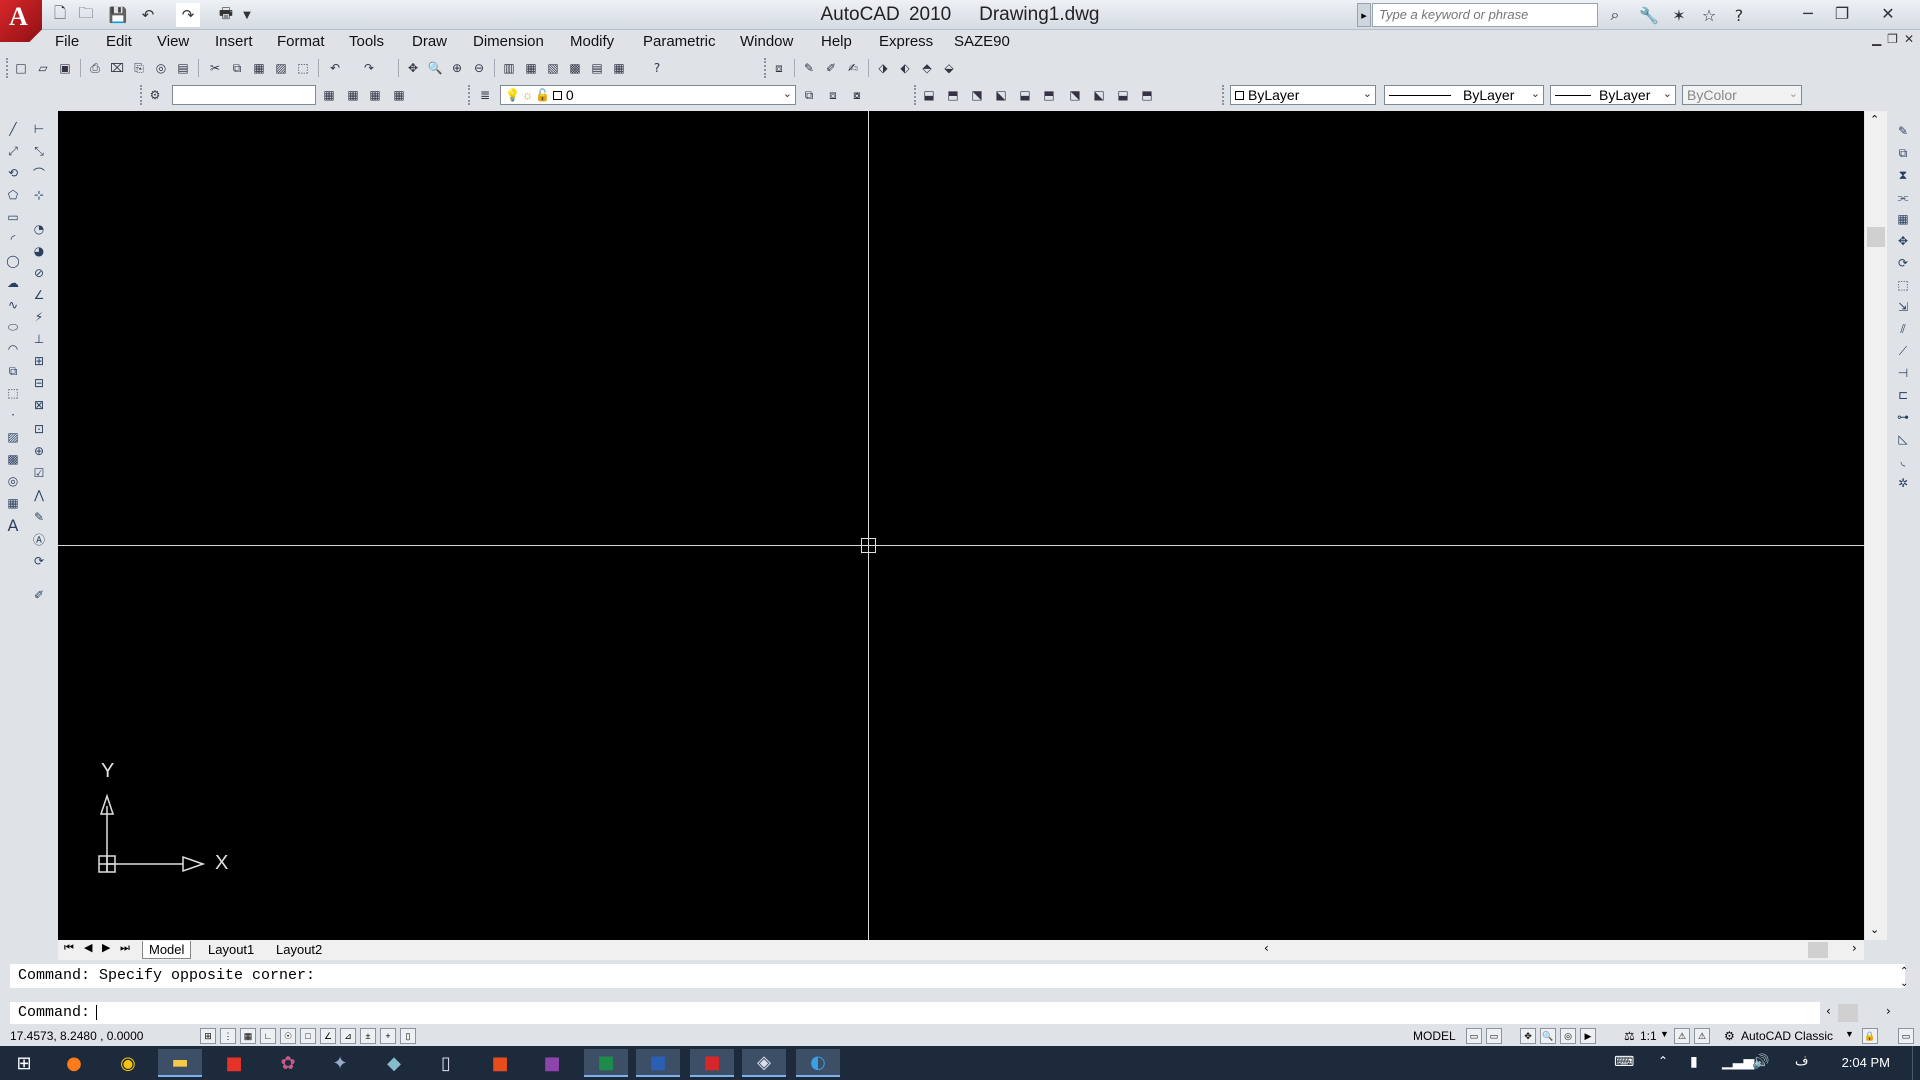  Describe the element at coordinates (1876, 237) in the screenshot. I see `scroll-thumb` at that location.